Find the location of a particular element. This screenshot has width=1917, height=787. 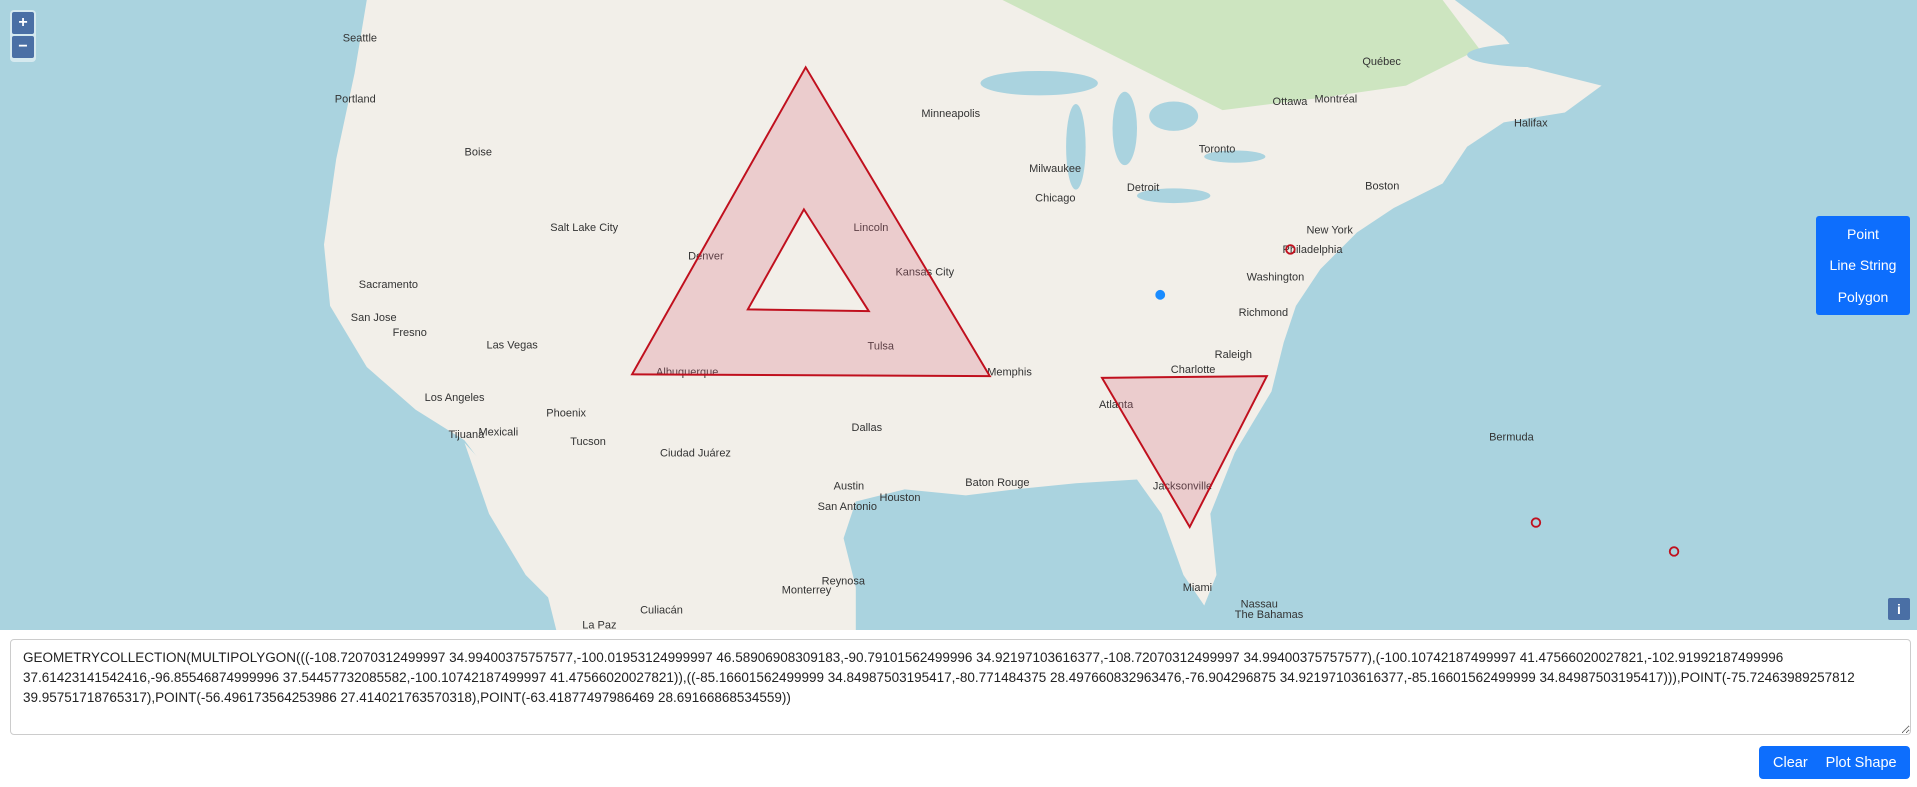

linestring-button: Line String is located at coordinates (1863, 265).